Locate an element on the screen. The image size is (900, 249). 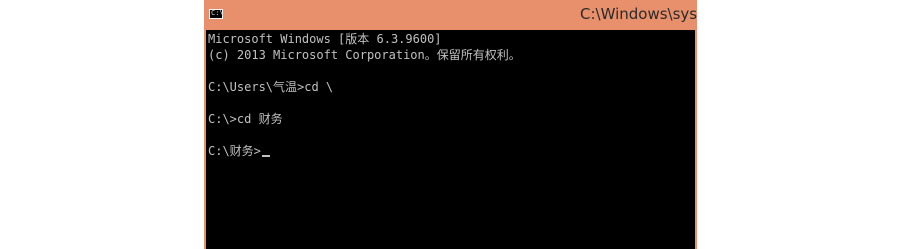
window-title: C:\Windows\sys is located at coordinates (638, 14).